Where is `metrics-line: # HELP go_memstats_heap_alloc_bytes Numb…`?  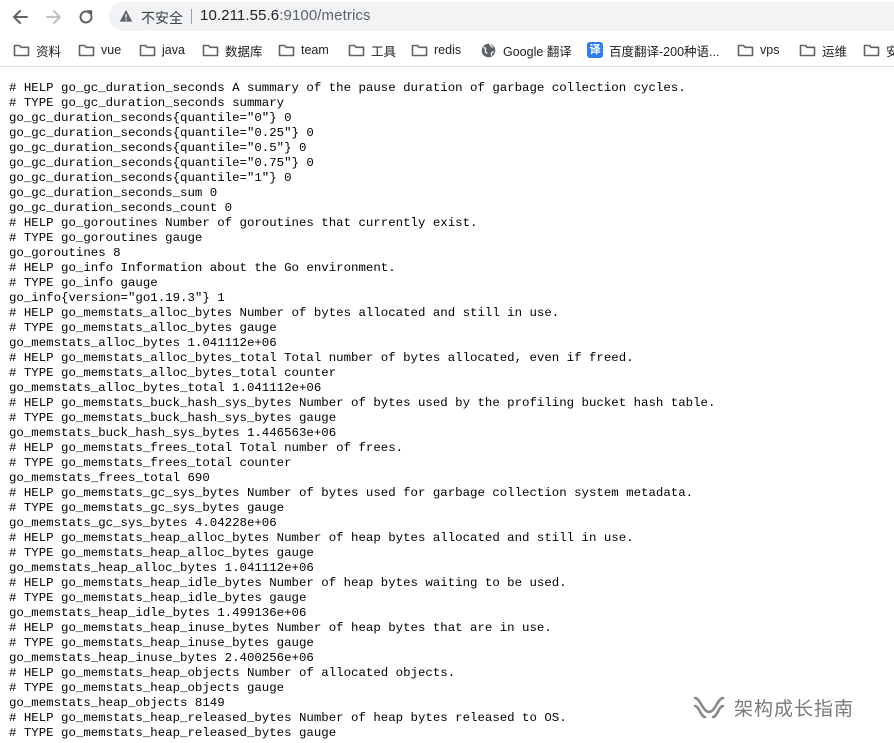
metrics-line: # HELP go_memstats_heap_alloc_bytes Numb… is located at coordinates (321, 538).